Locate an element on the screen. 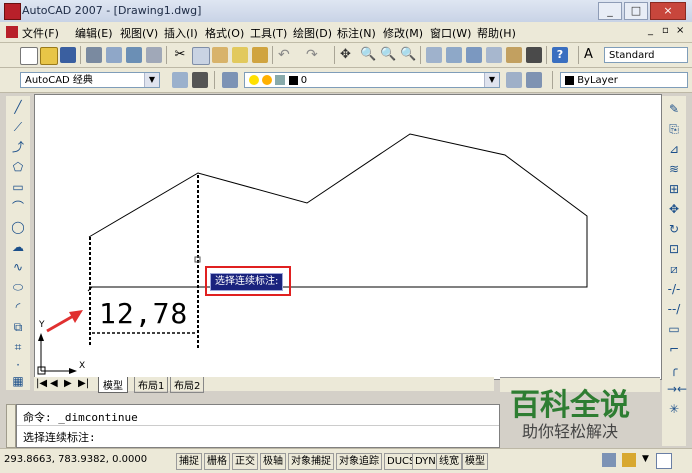 Image resolution: width=692 pixels, height=473 pixels. prev-tab-button: ◀ is located at coordinates (54, 383).